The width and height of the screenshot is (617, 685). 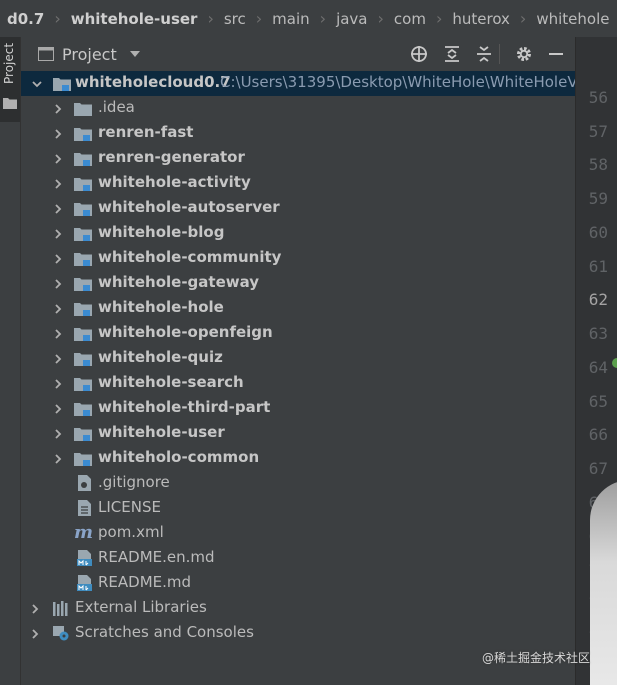 I want to click on tree-file-name: README.md, so click(x=145, y=582).